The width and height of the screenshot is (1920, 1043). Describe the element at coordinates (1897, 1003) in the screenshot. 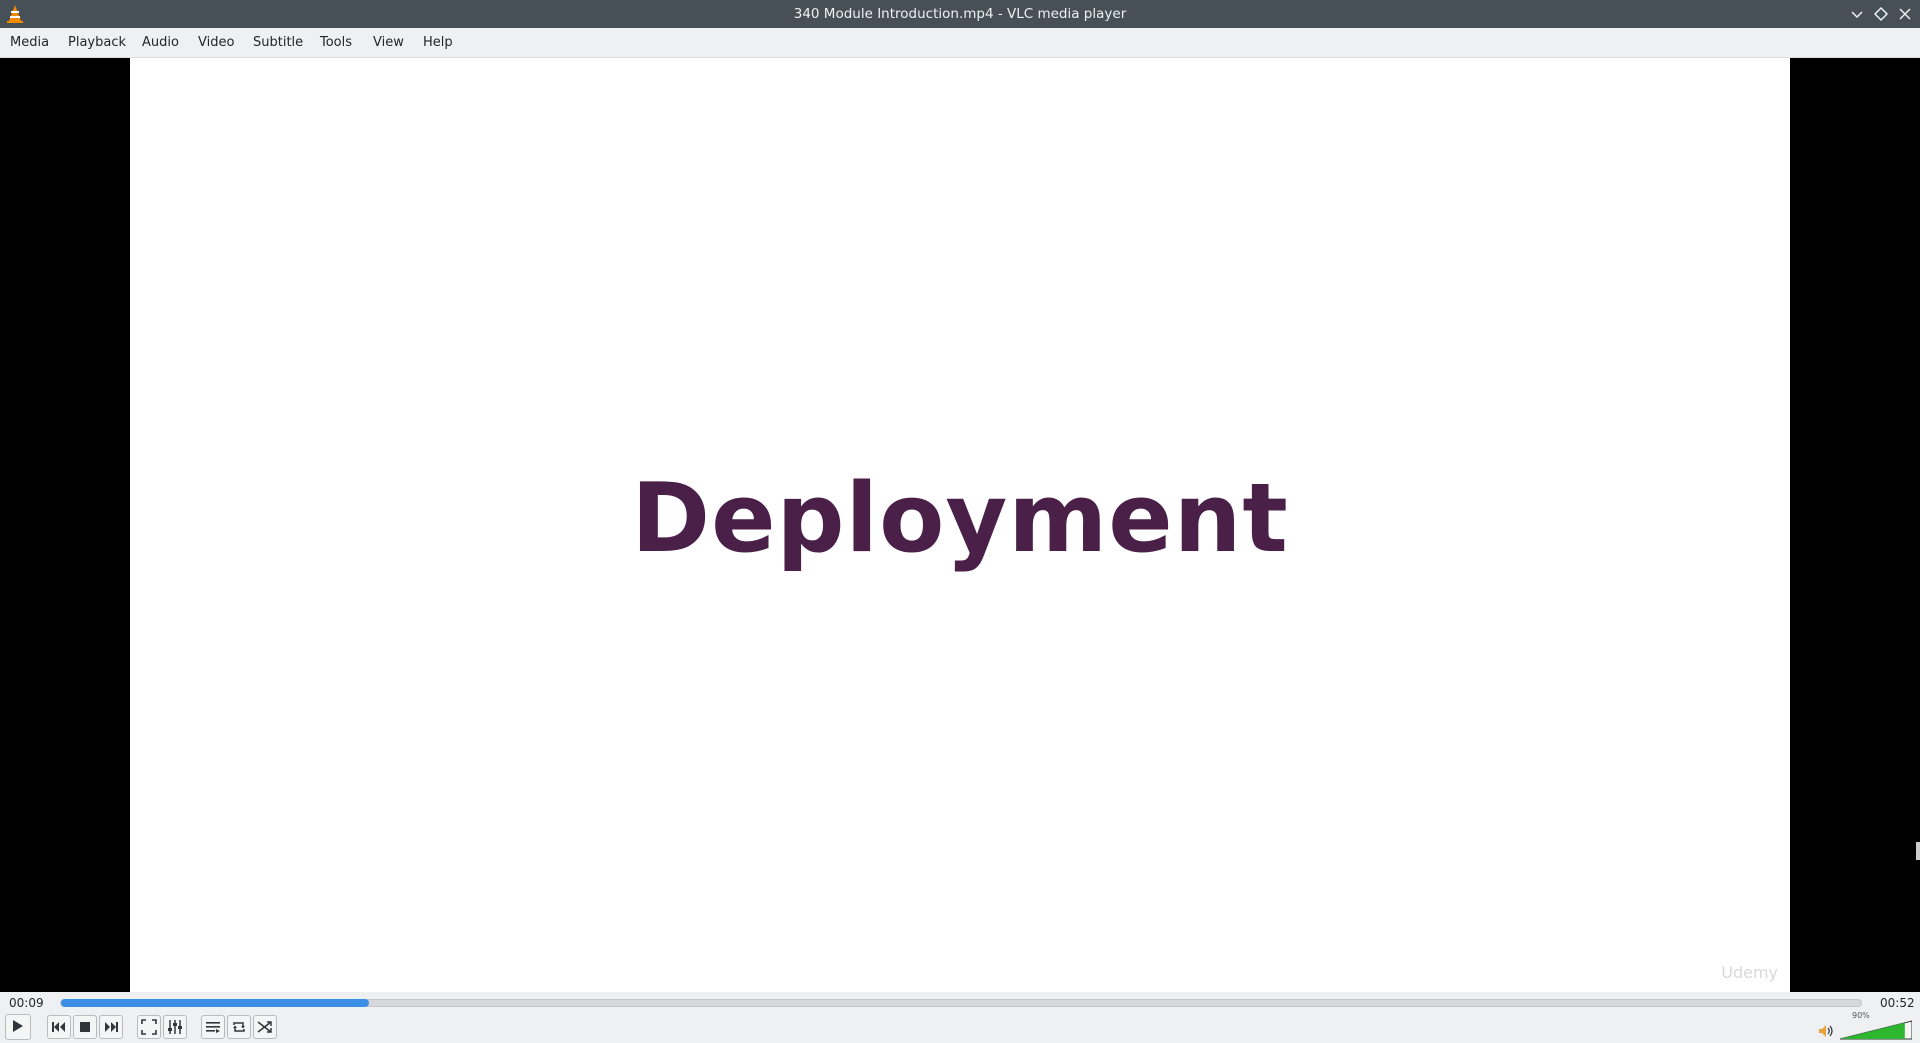

I see `total-time: 00:52` at that location.